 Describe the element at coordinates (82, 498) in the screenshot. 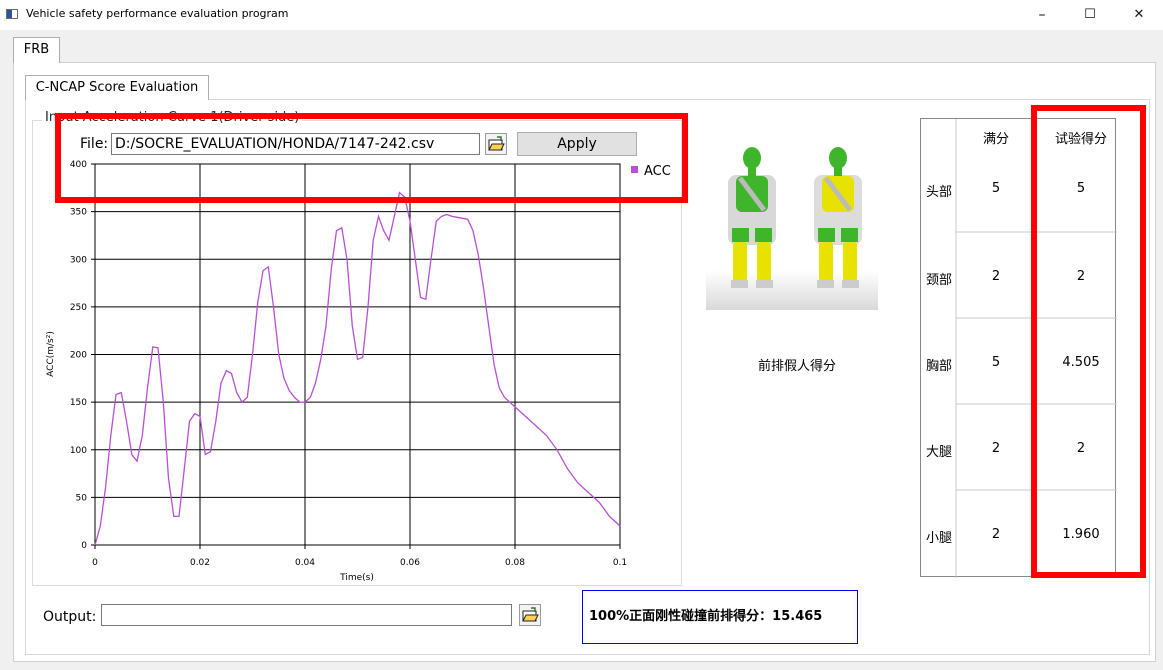

I see `y-tick-label: 50` at that location.